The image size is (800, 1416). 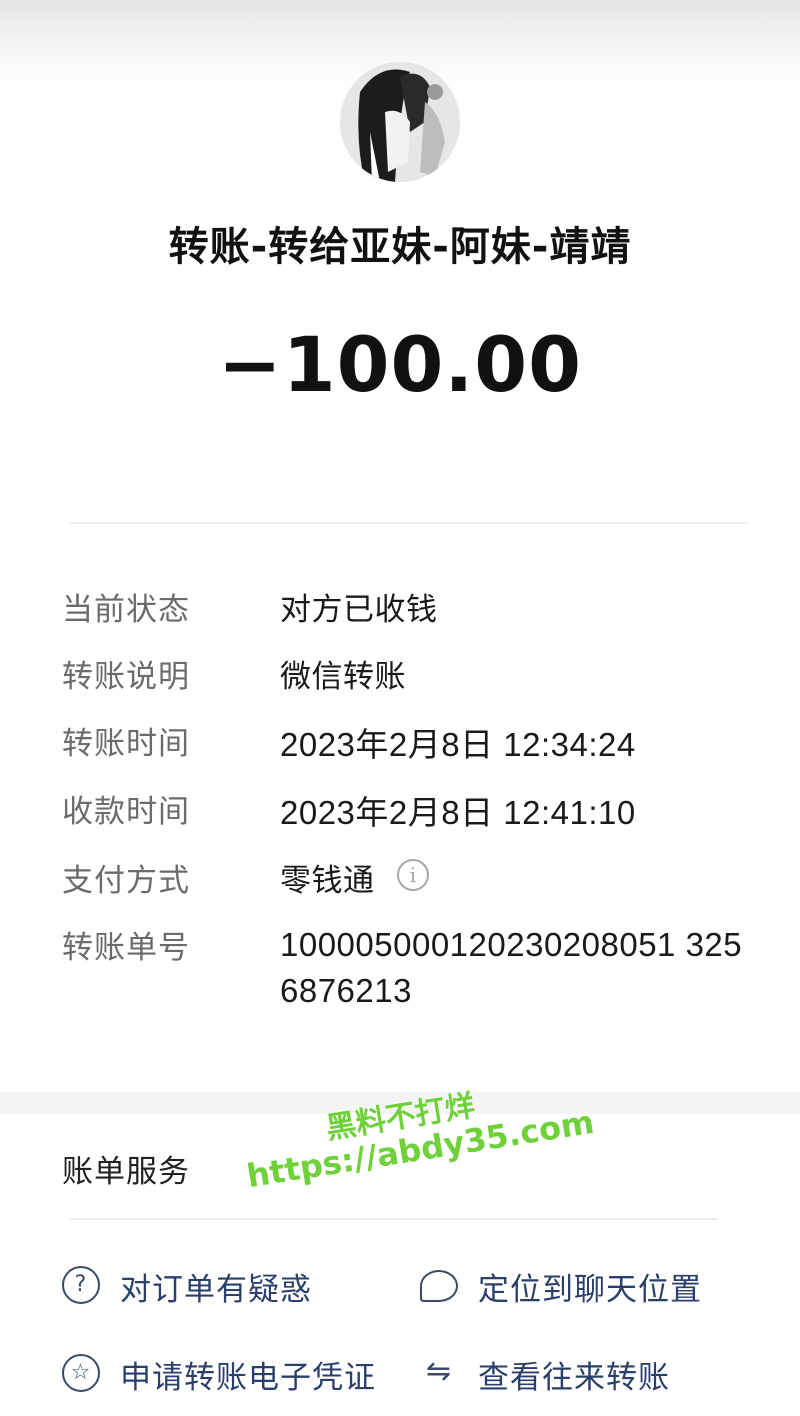 I want to click on detail-label: 转账单号, so click(x=126, y=948).